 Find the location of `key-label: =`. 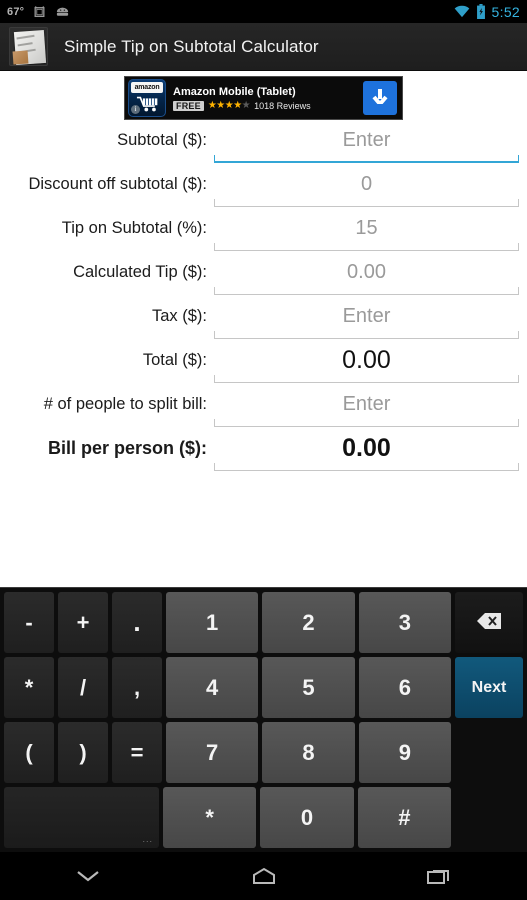

key-label: = is located at coordinates (137, 752).